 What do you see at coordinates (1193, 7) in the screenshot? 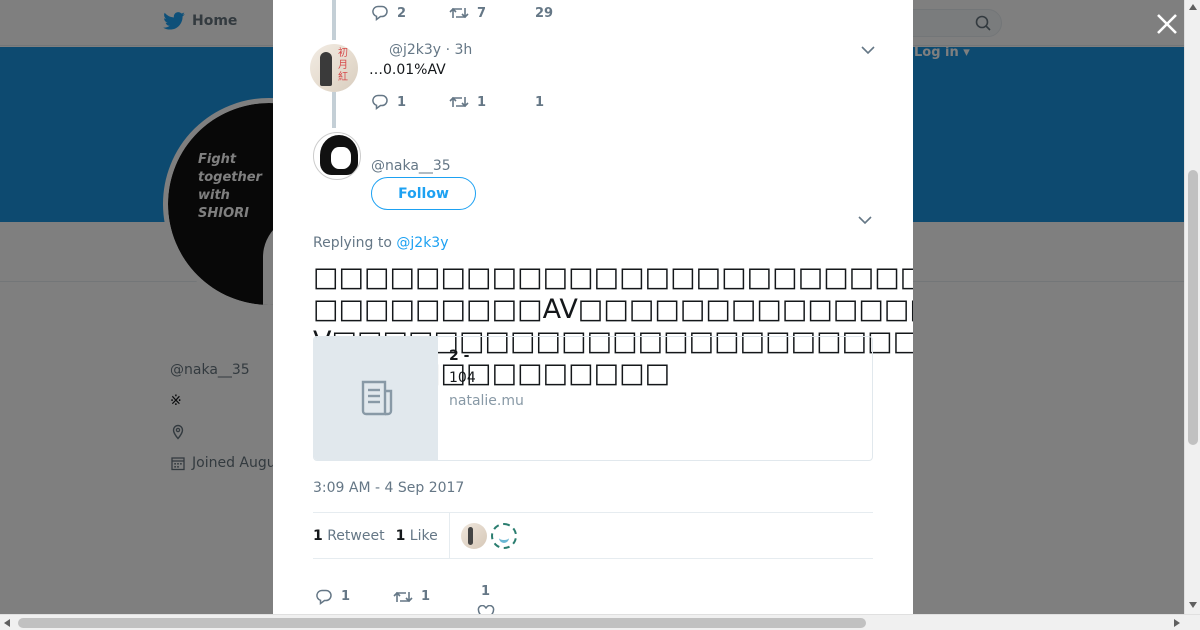
I see `scroll-up-arrow-icon` at bounding box center [1193, 7].